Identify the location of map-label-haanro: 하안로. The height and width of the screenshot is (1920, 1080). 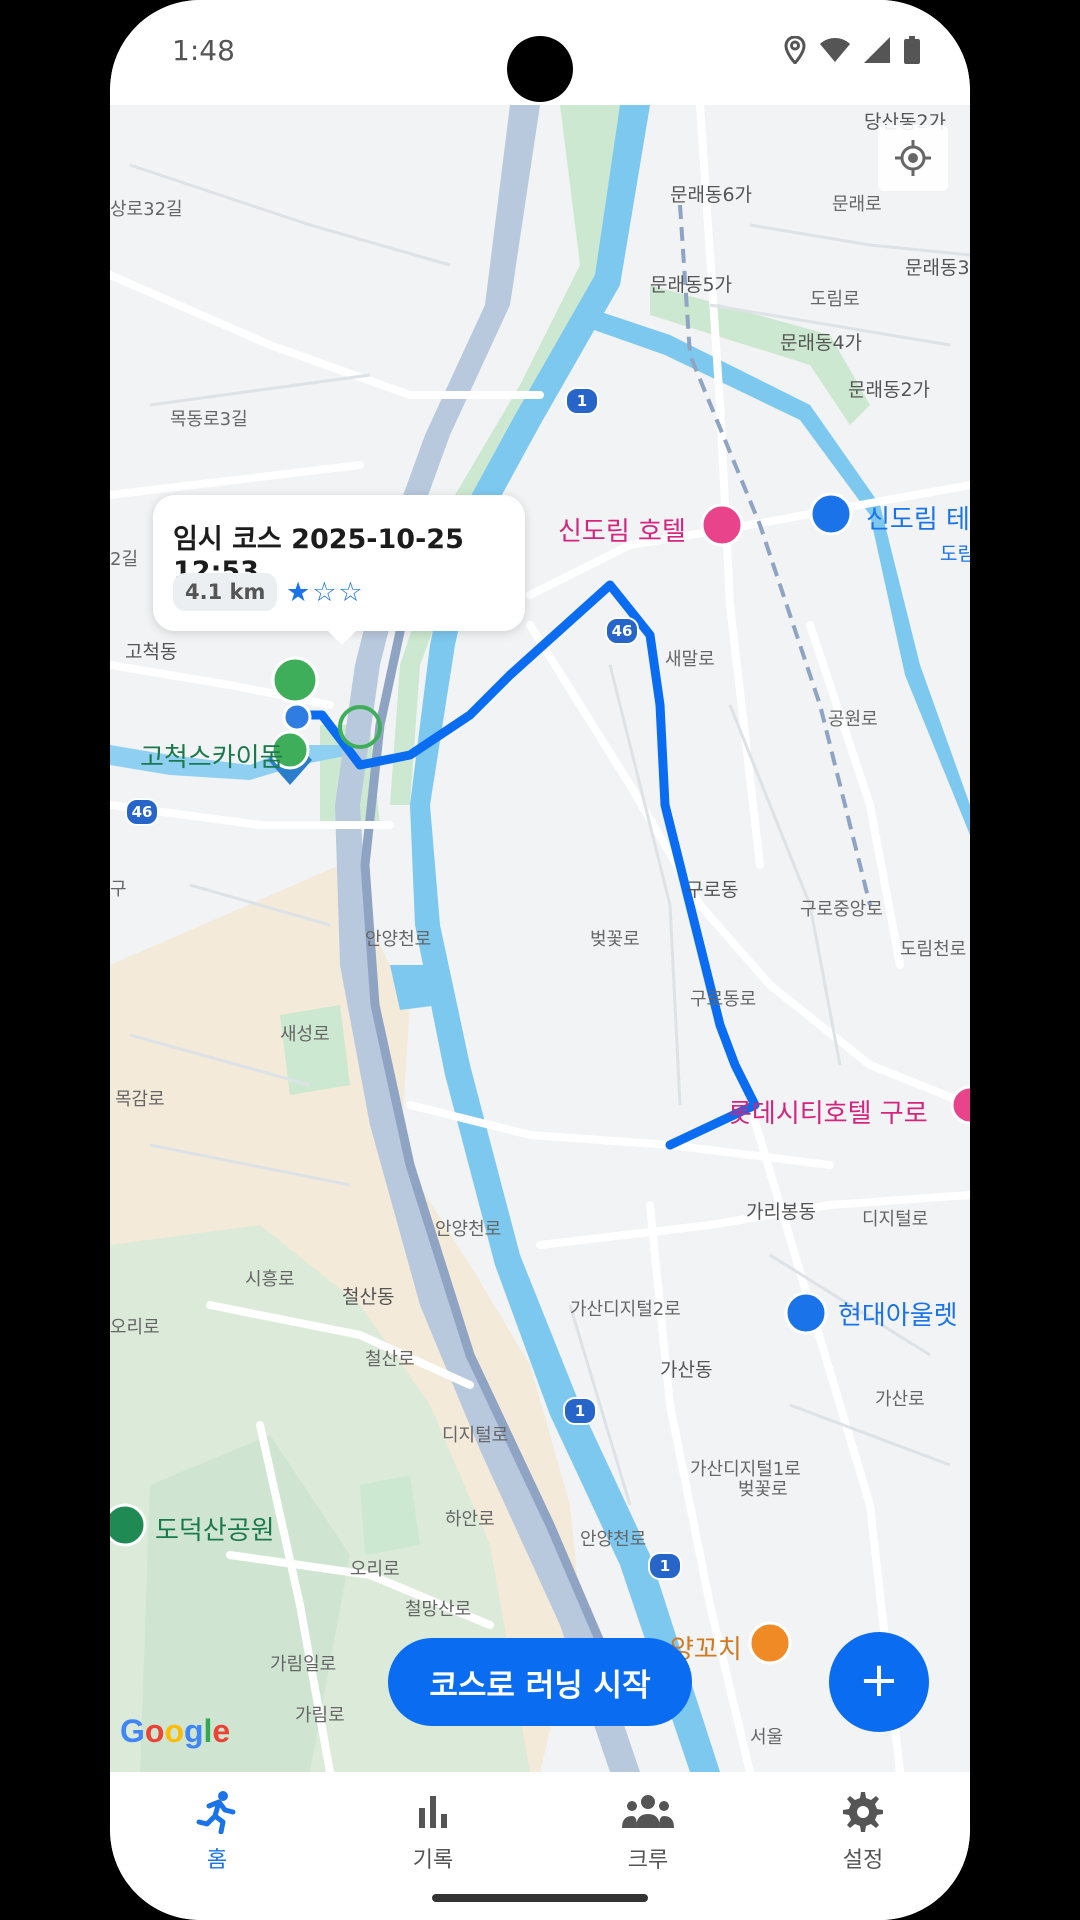
(470, 1519).